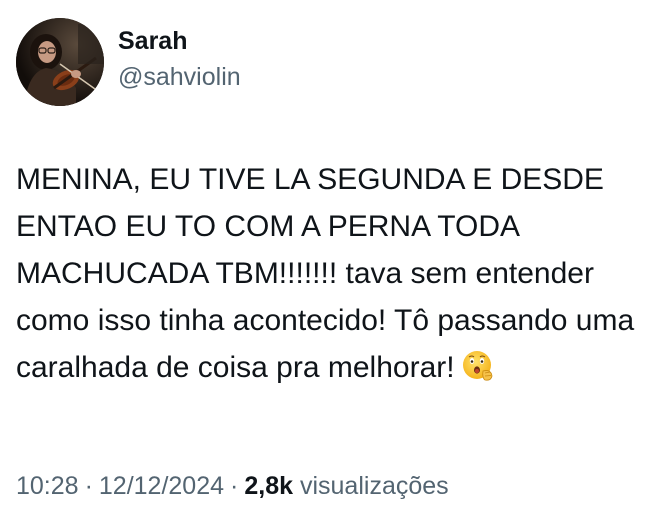 This screenshot has height=525, width=650. Describe the element at coordinates (374, 486) in the screenshot. I see `views-label: visualizações` at that location.